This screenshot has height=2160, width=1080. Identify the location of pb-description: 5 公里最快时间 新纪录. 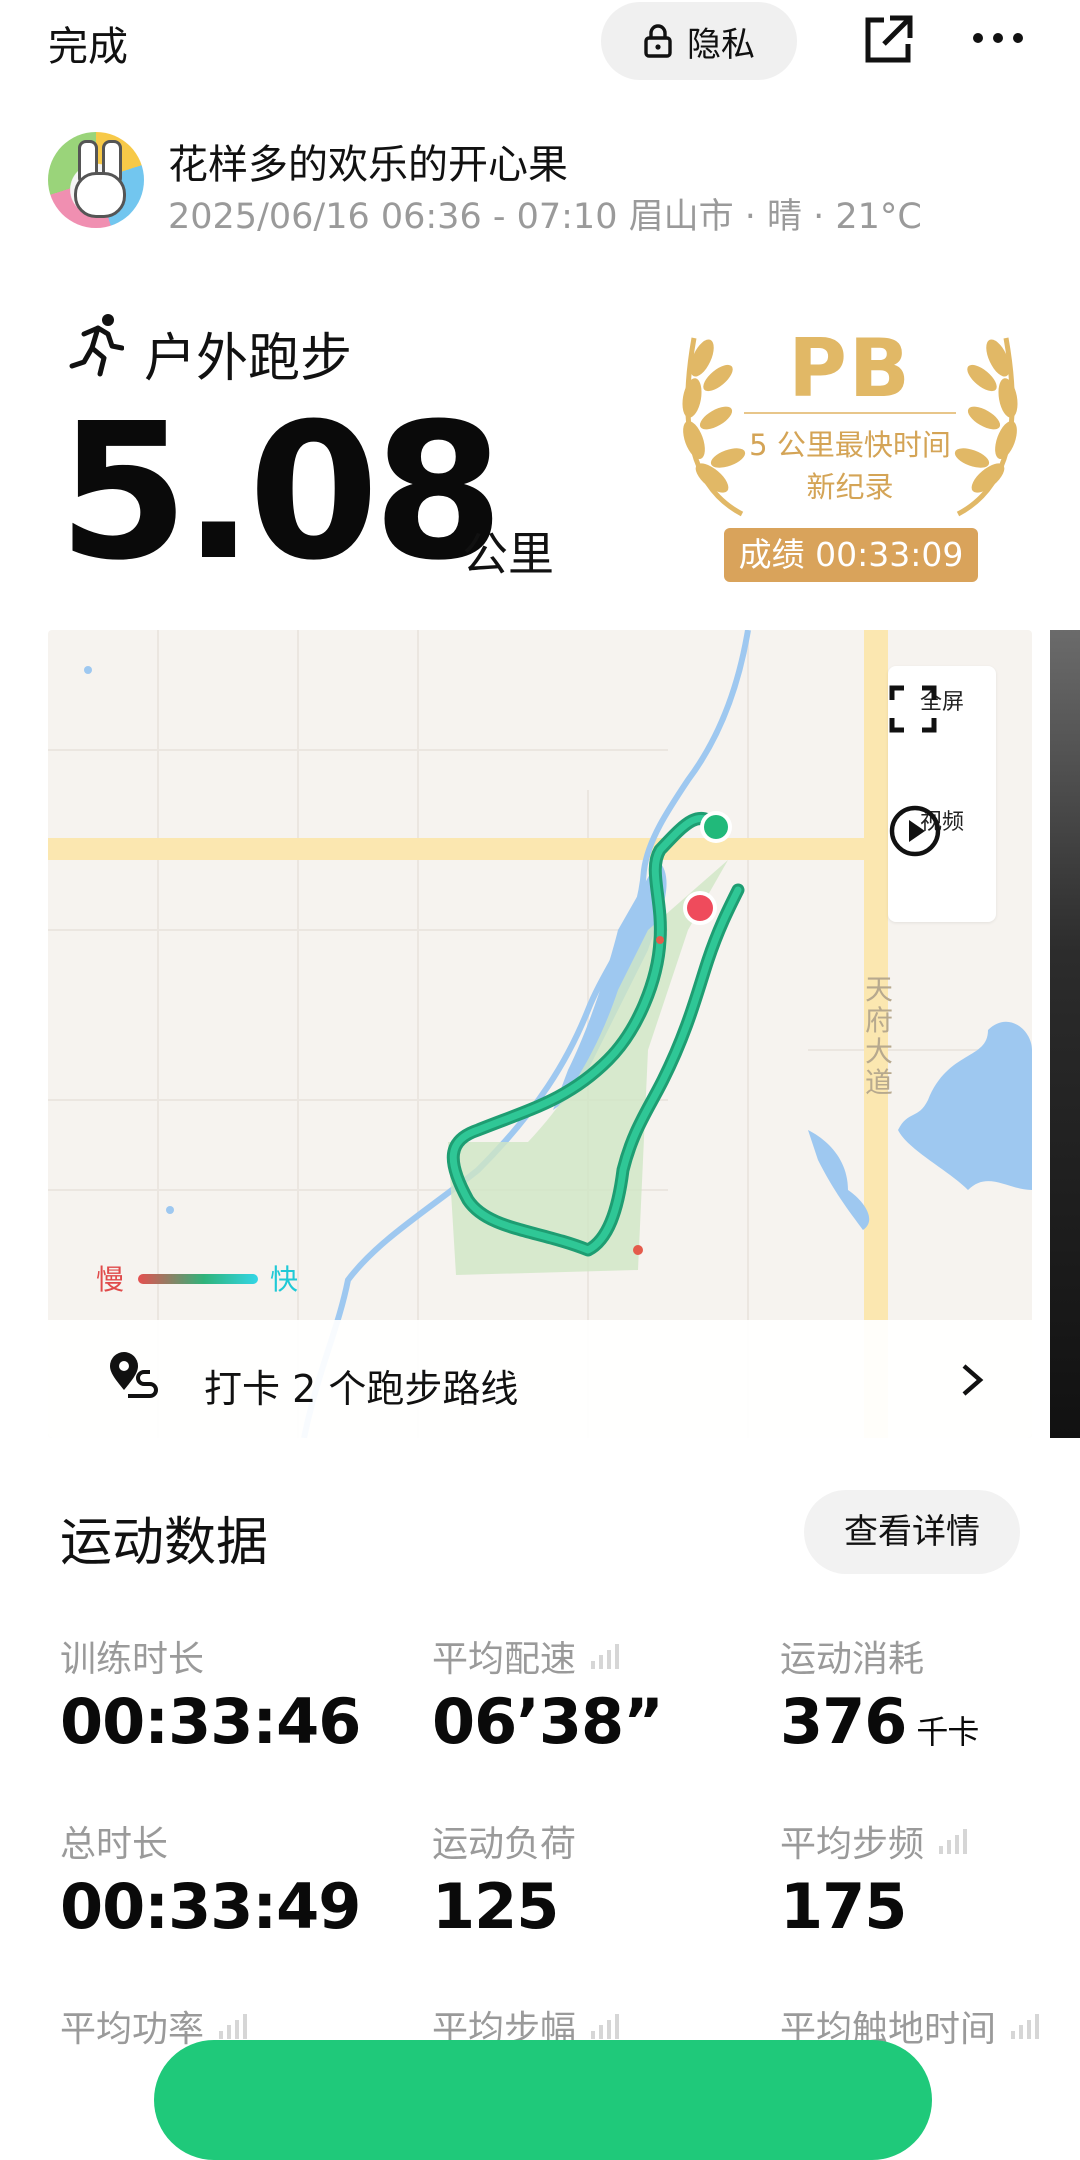
(850, 466).